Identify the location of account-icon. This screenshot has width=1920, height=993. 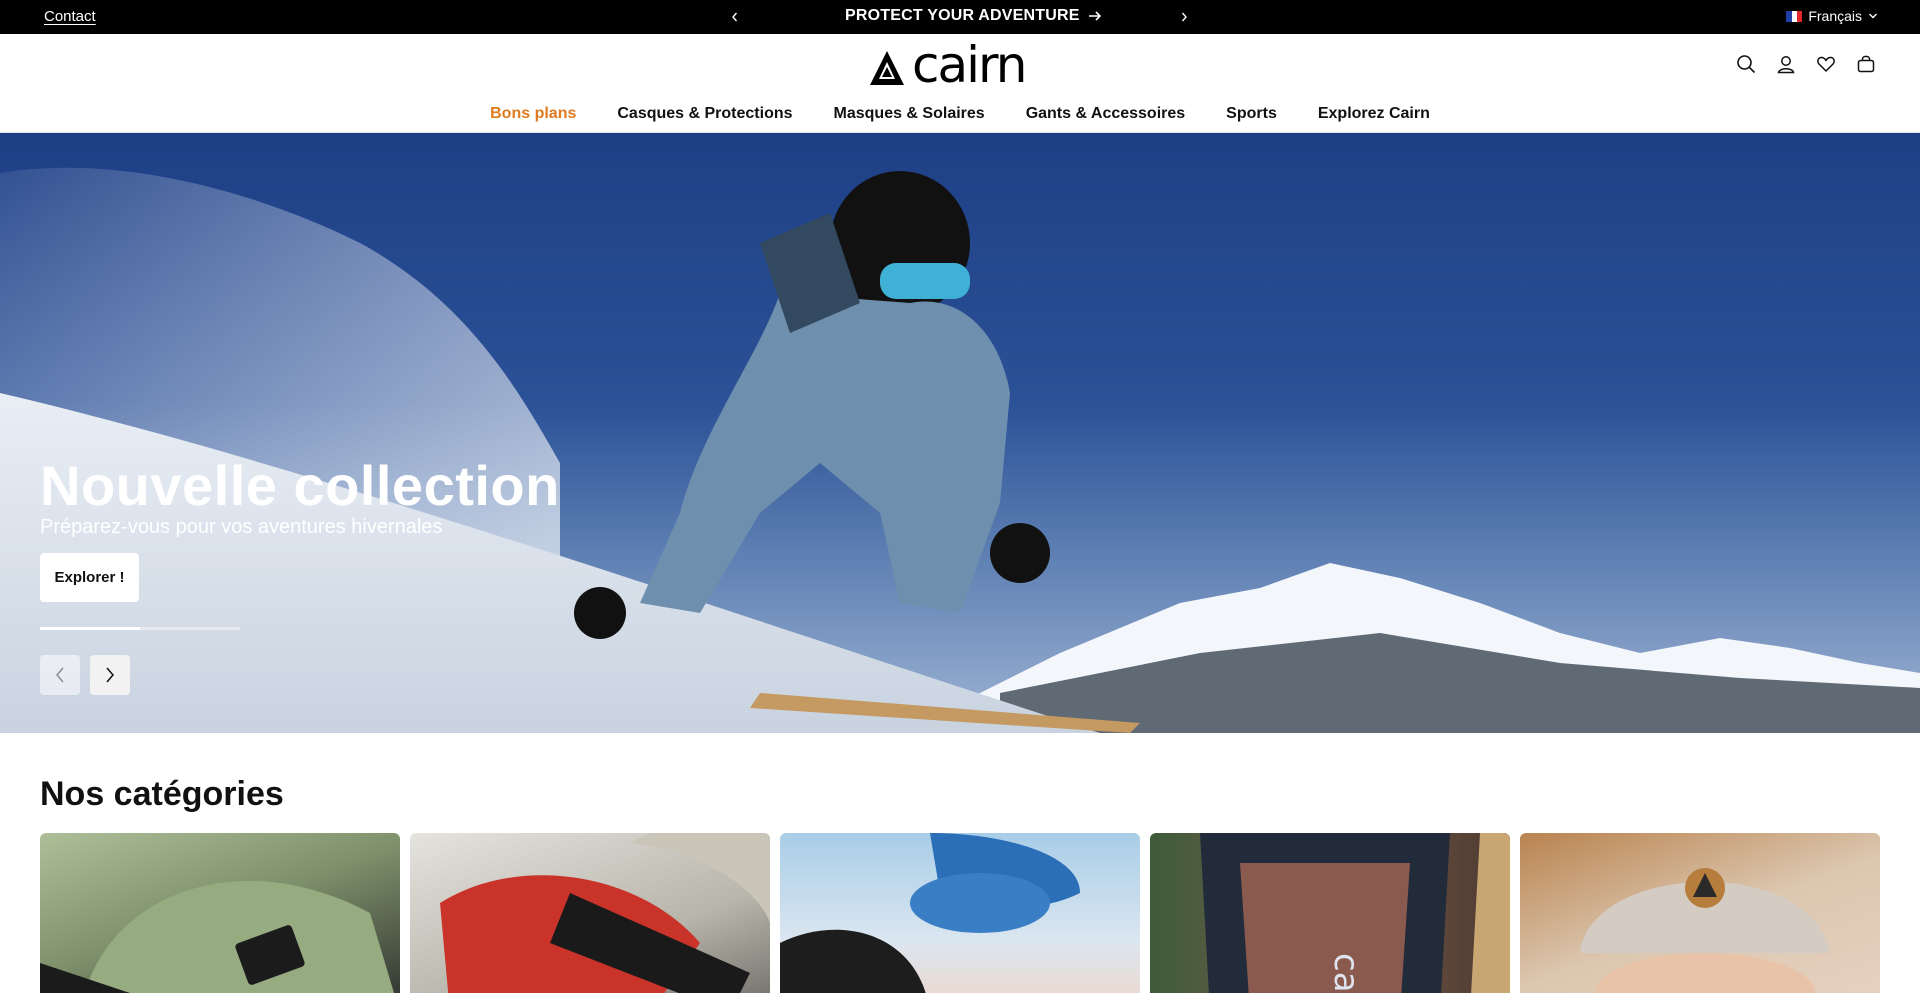
(1786, 65).